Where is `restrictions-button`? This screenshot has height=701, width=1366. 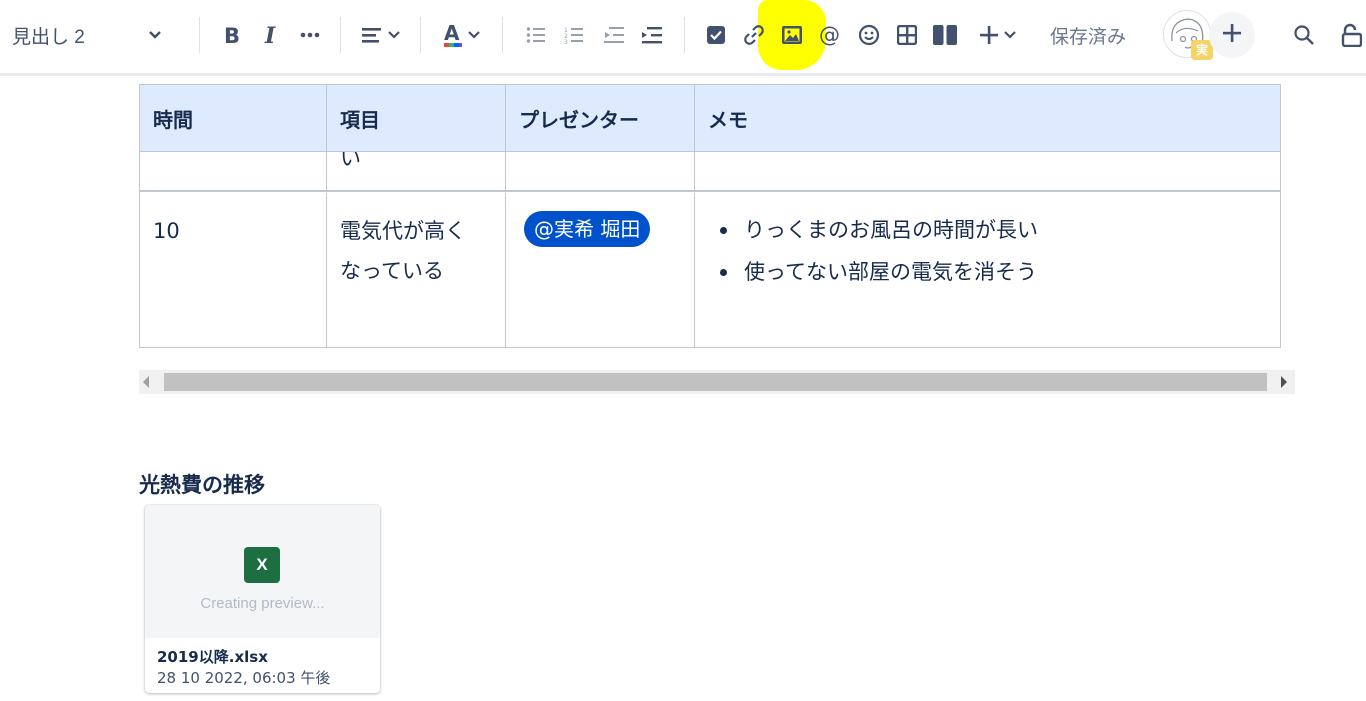 restrictions-button is located at coordinates (1353, 35).